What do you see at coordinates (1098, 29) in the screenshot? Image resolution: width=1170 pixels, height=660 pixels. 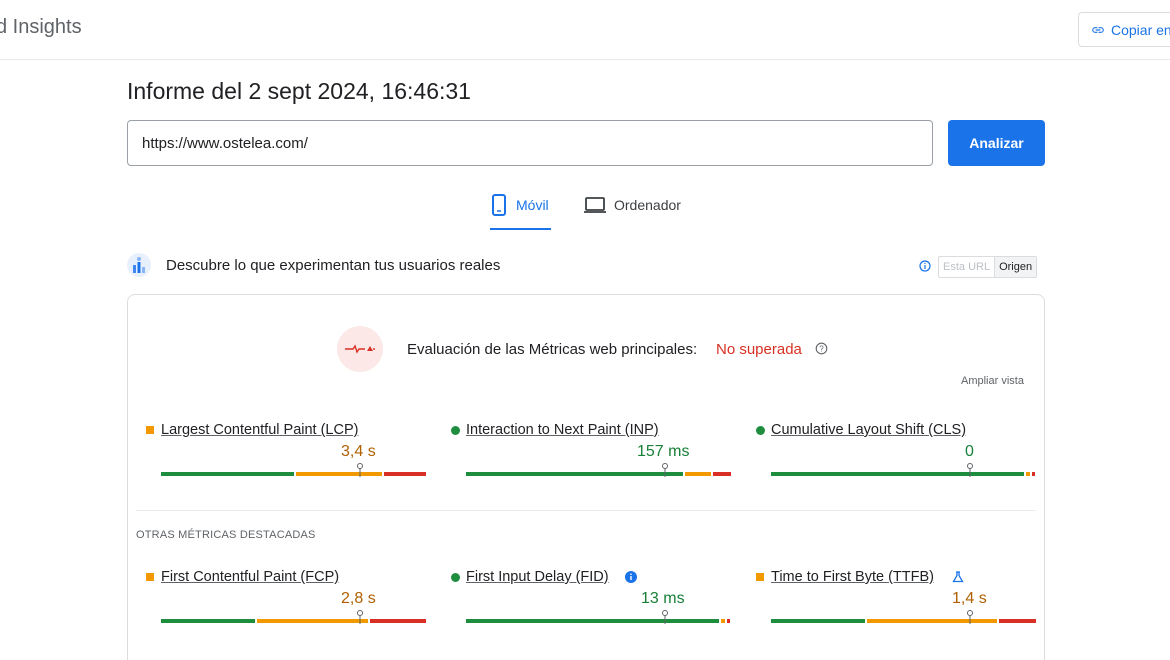 I see `link-icon` at bounding box center [1098, 29].